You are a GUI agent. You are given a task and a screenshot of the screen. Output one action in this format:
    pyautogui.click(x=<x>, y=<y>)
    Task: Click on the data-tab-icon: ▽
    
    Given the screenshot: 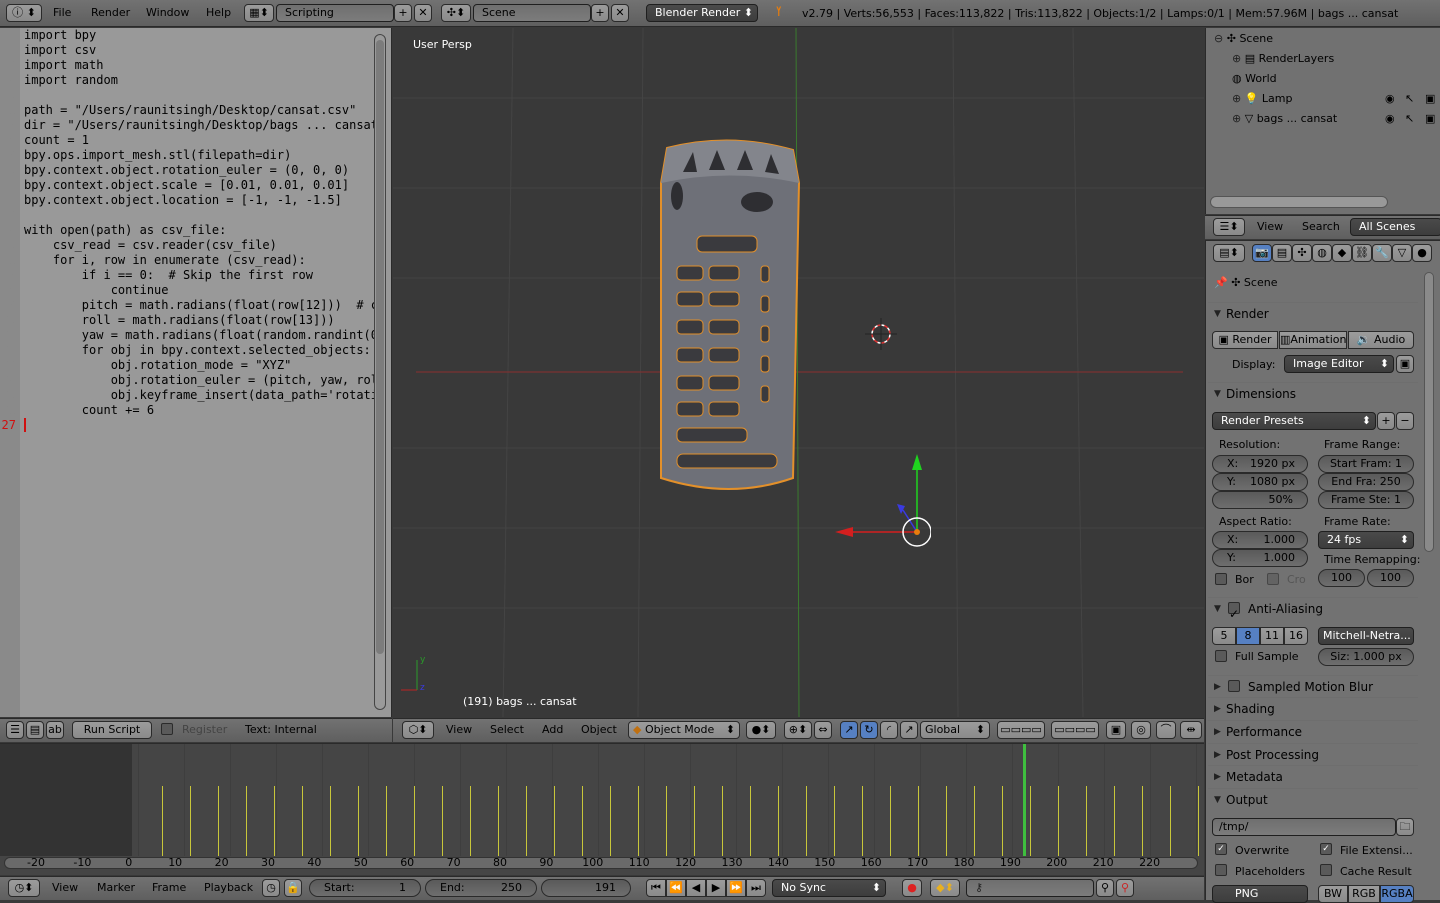 What is the action you would take?
    pyautogui.click(x=1402, y=253)
    